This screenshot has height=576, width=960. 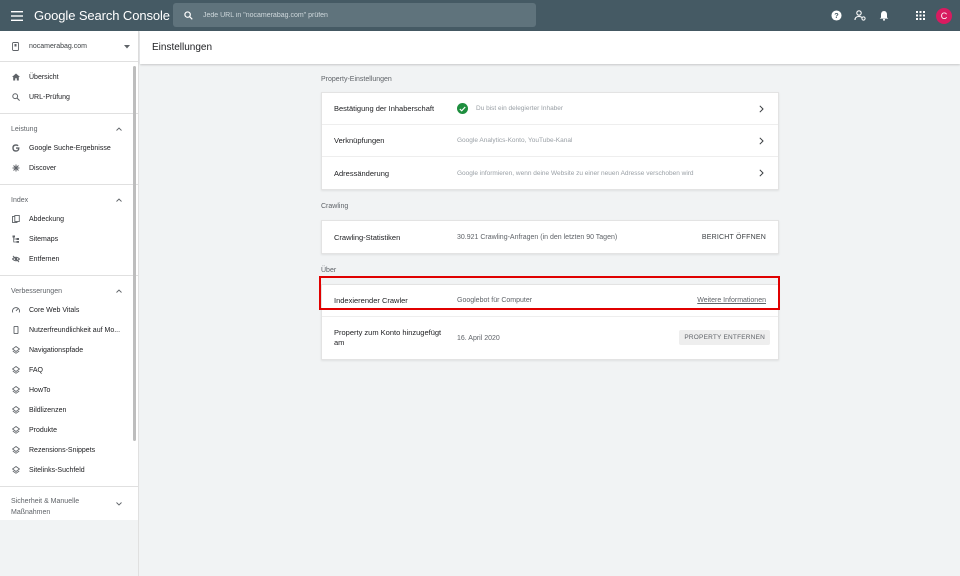 What do you see at coordinates (69, 470) in the screenshot?
I see `sidebar-item-sitelinks-searchbox: Sitelinks-Suchfeld` at bounding box center [69, 470].